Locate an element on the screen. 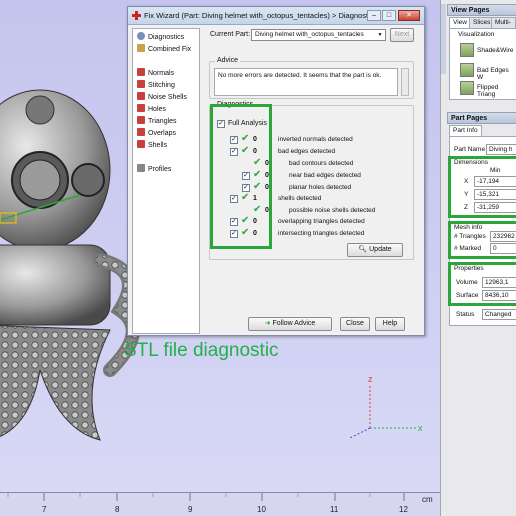 The height and width of the screenshot is (516, 516). diag-label: bad edges detected is located at coordinates (307, 151).